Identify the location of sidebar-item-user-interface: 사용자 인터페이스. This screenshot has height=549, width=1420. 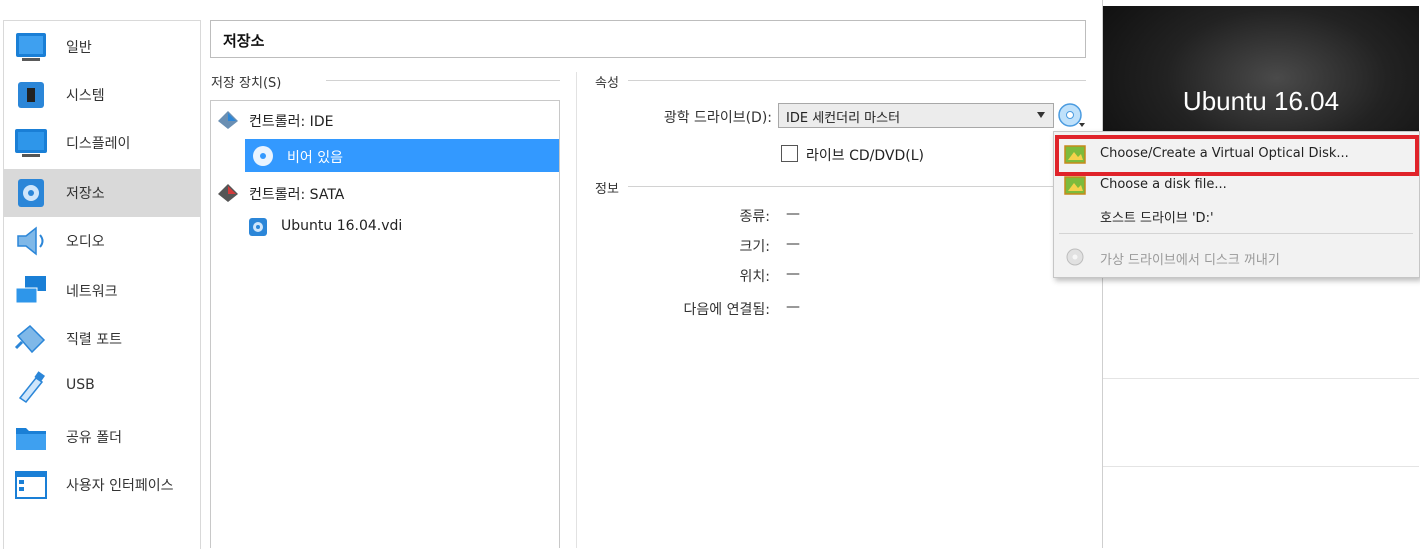
(102, 485).